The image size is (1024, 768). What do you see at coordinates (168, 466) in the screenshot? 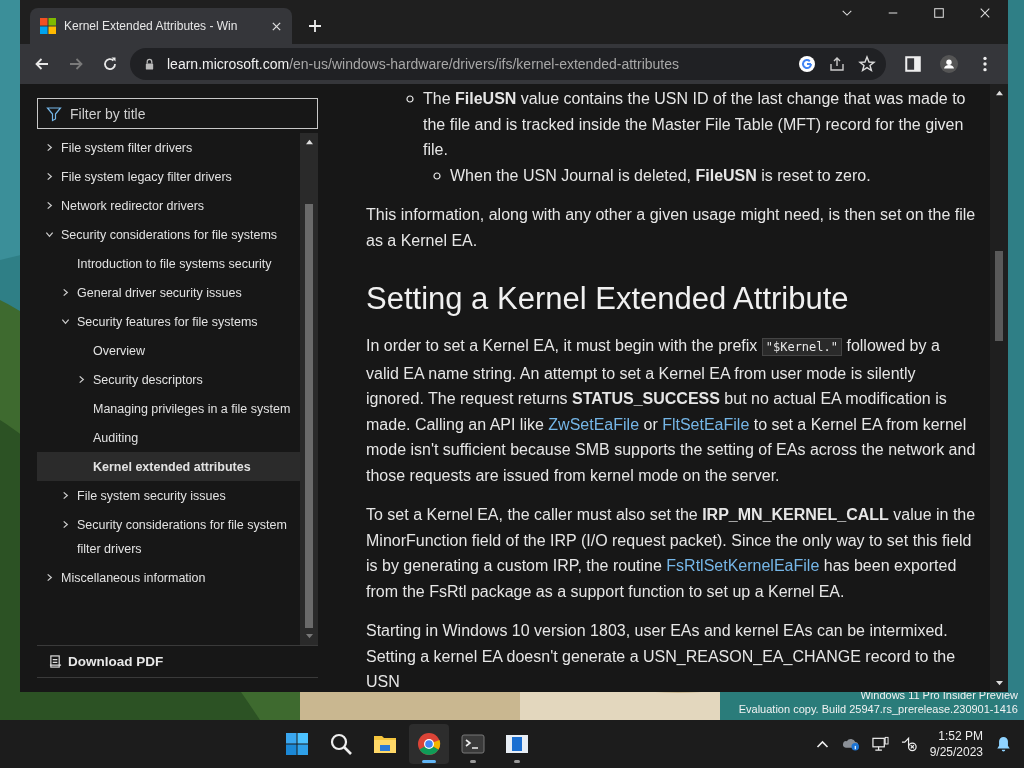
I see `nav-item: Kernel extended attributes` at bounding box center [168, 466].